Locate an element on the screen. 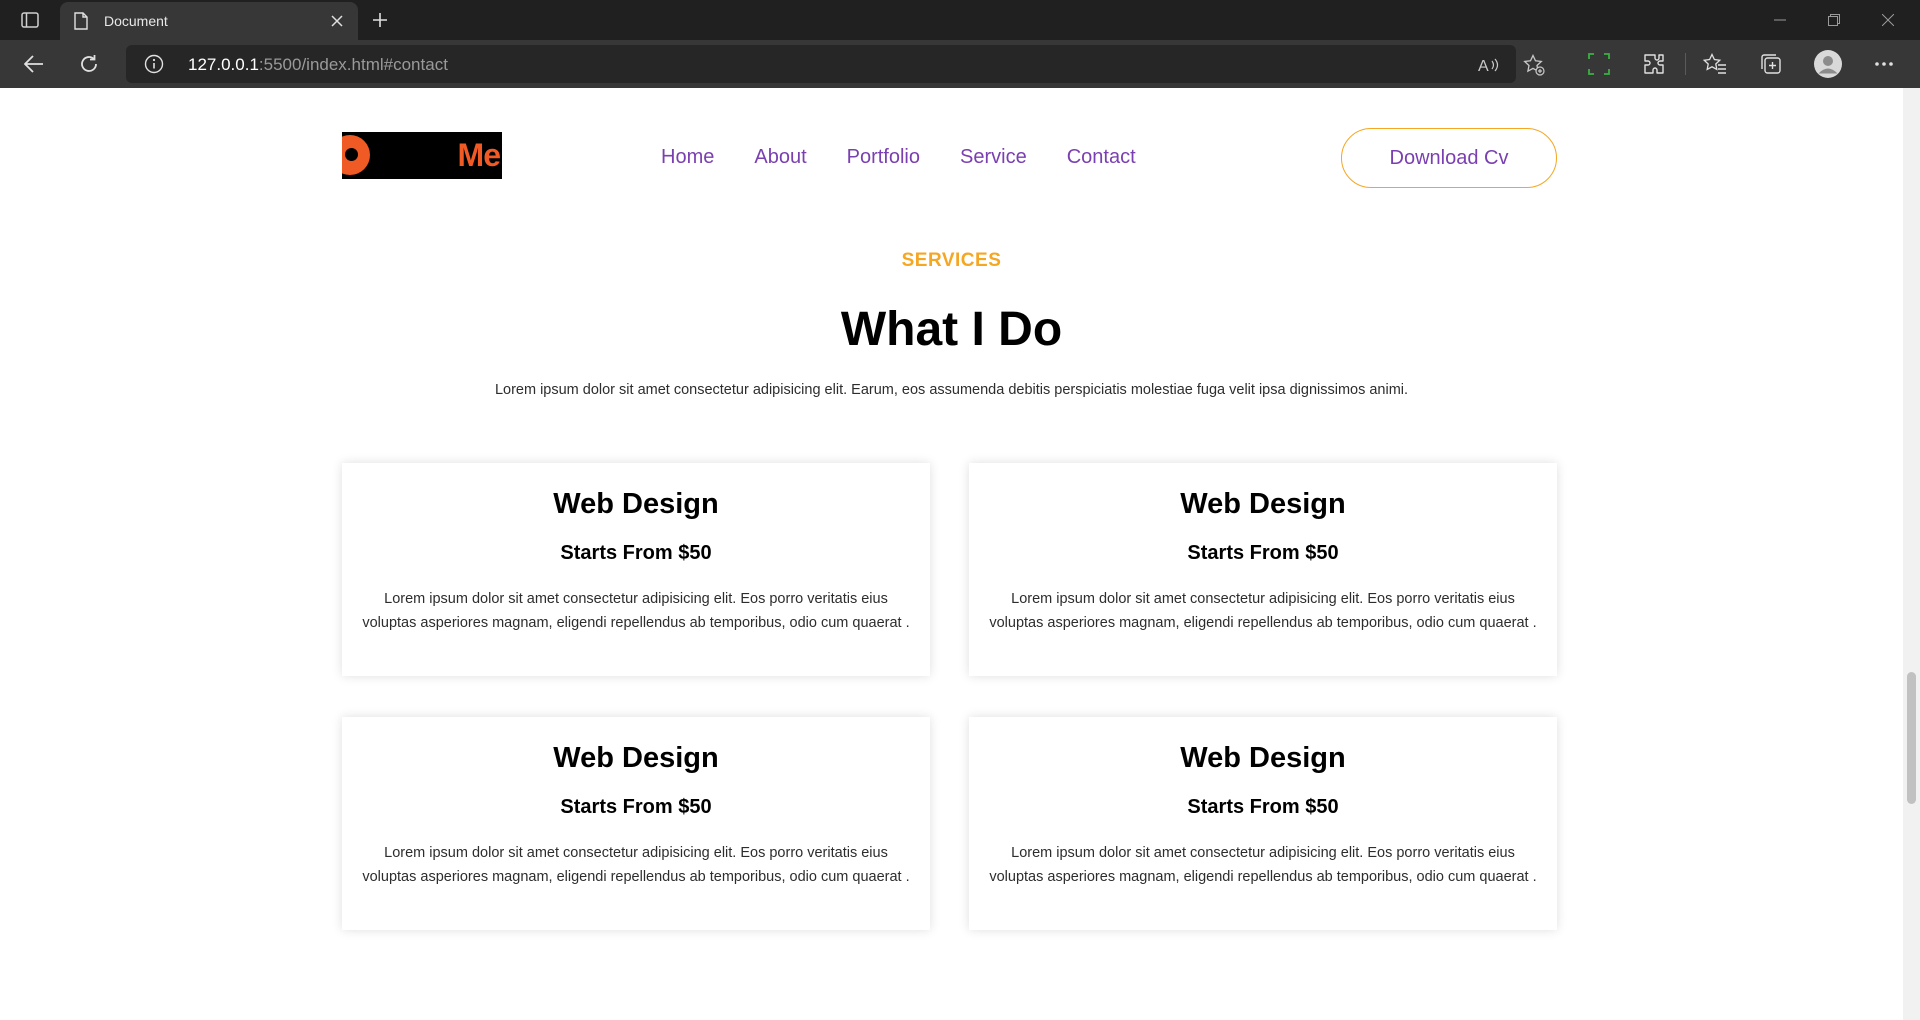 This screenshot has height=1020, width=1920. browser-toolbar: 127.0.0.1:5500/index.html#contact A is located at coordinates (960, 64).